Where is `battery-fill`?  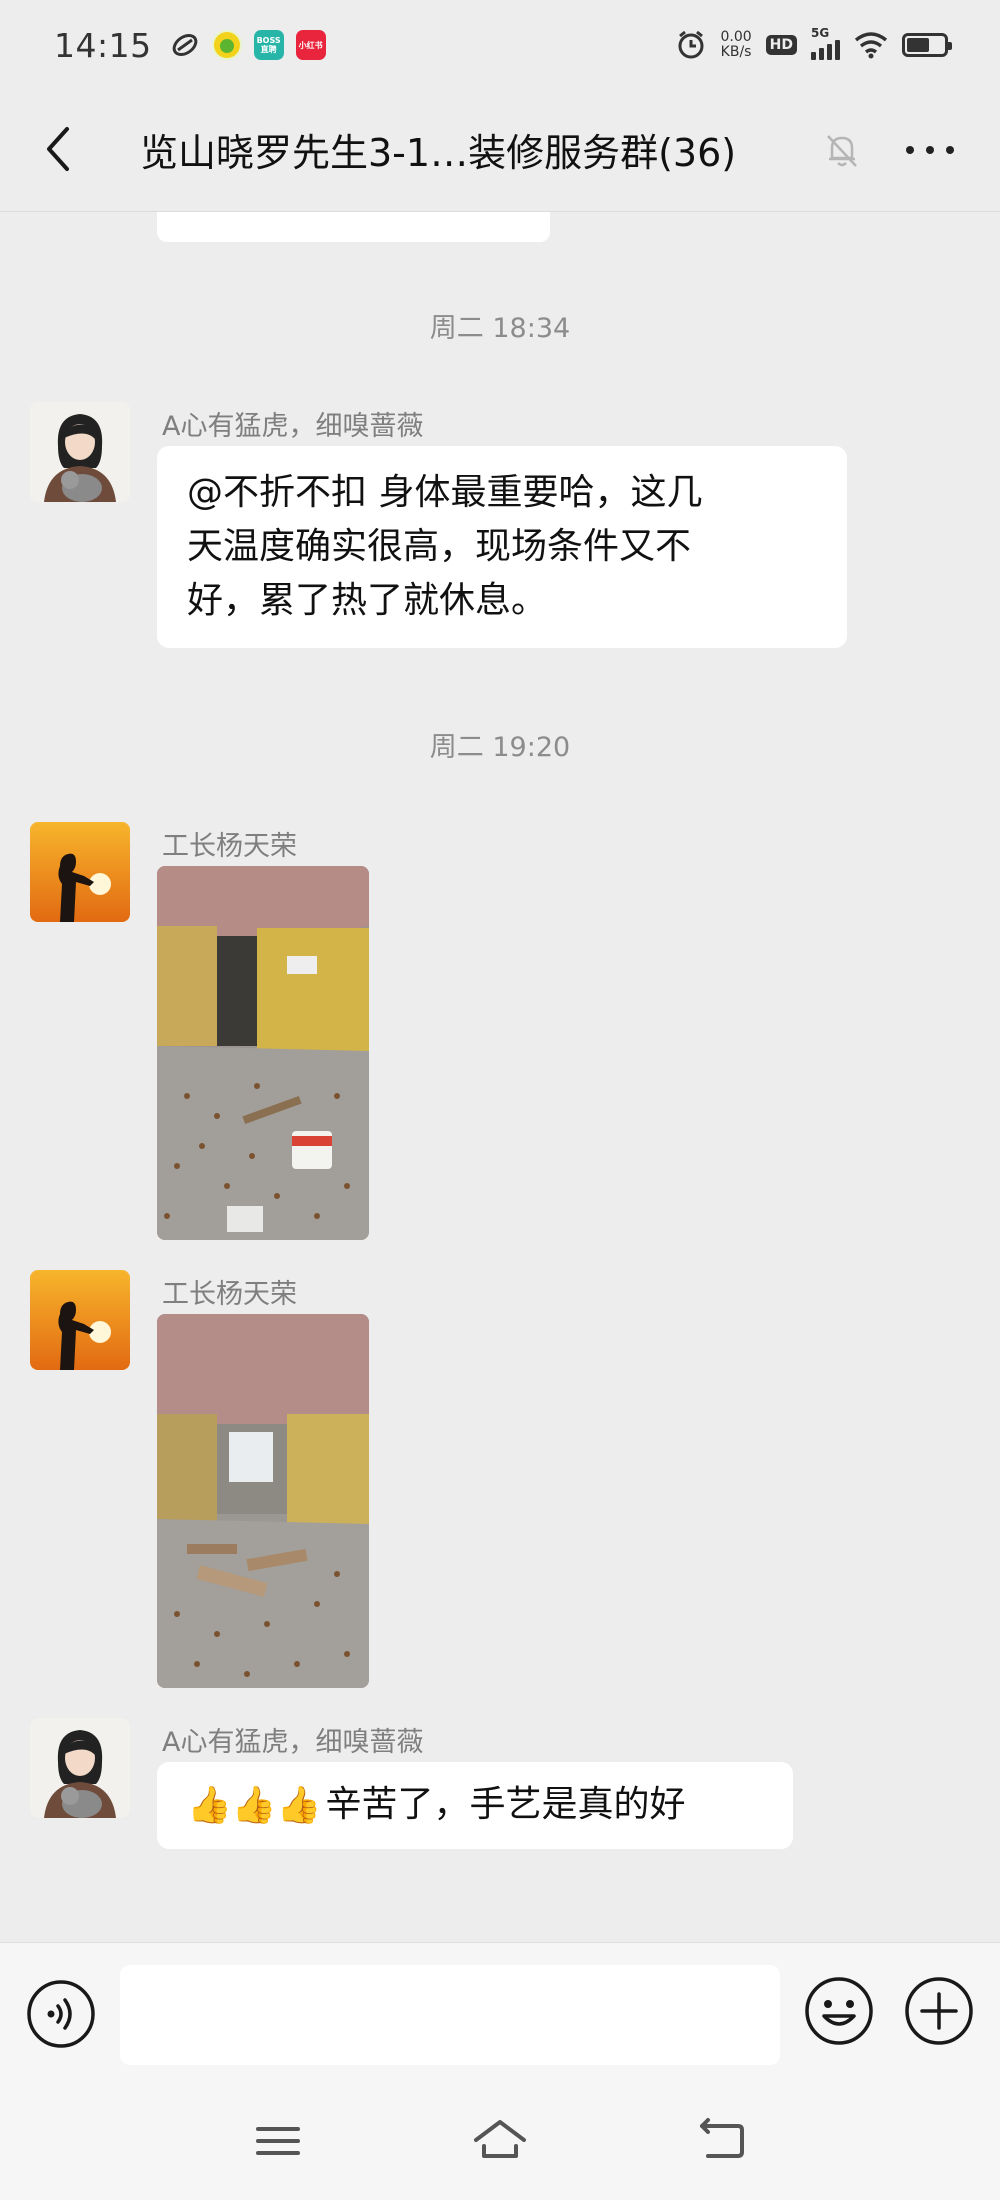
battery-fill is located at coordinates (918, 45).